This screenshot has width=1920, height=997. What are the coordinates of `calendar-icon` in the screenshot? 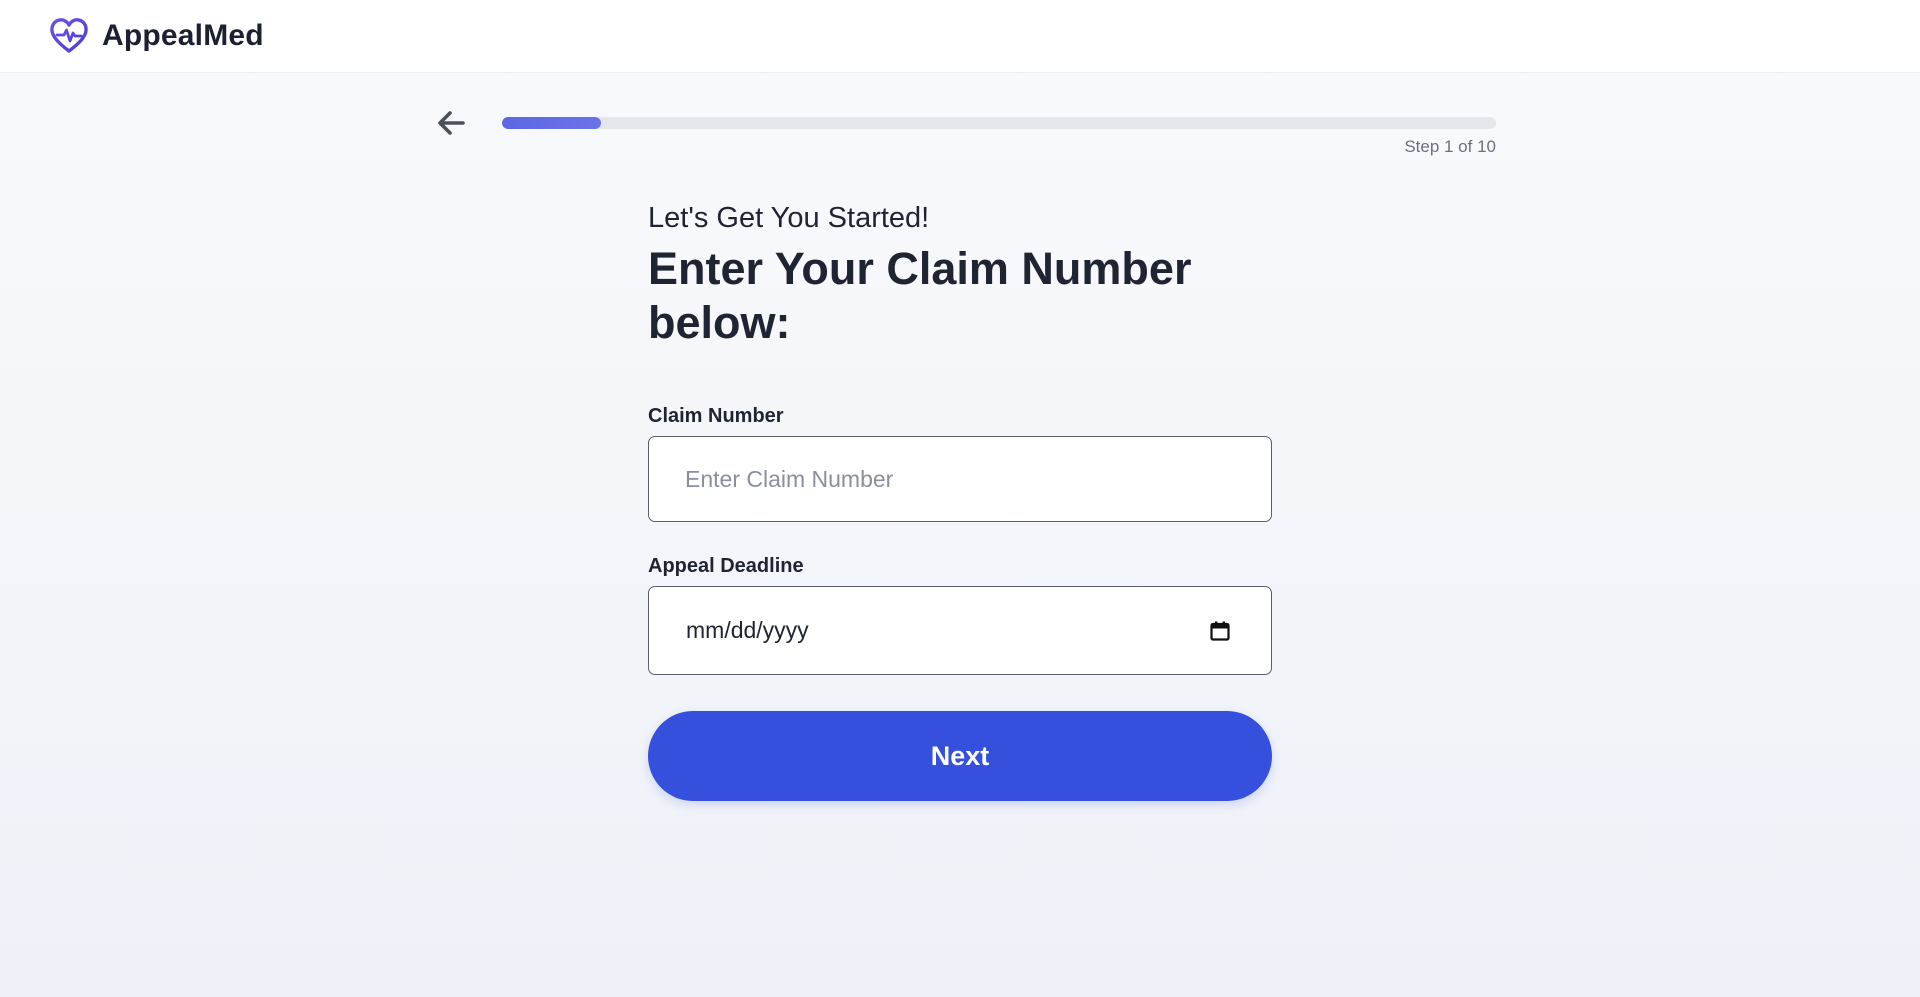 It's located at (1220, 631).